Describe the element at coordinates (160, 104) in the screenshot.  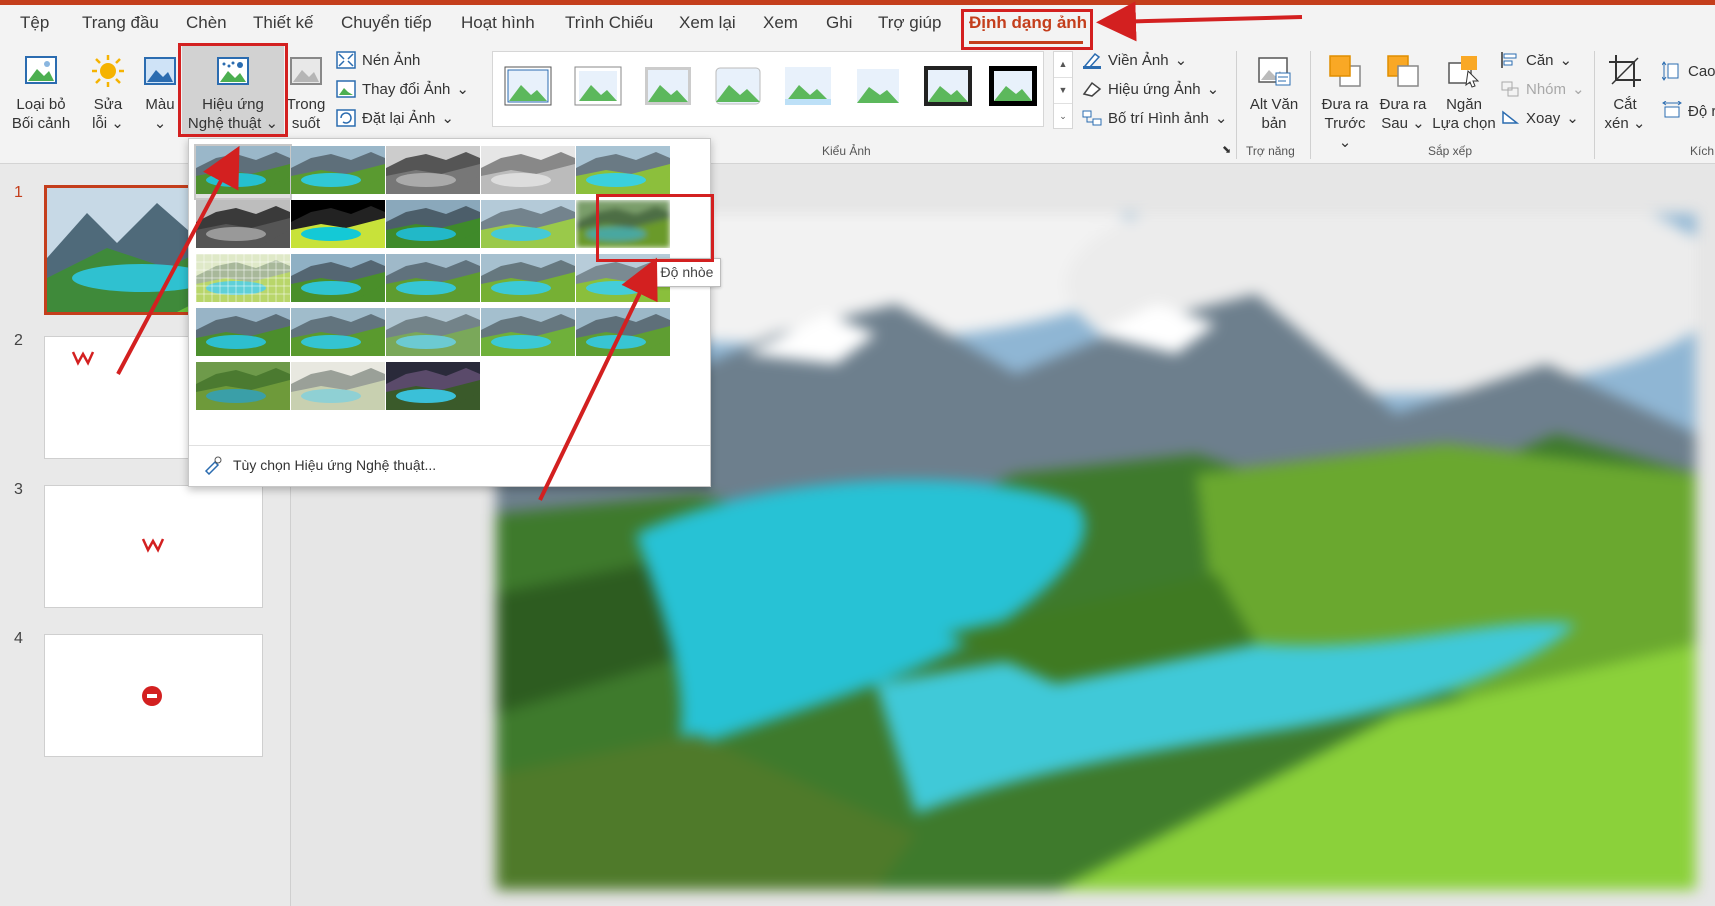
I see `color-label: Màu` at that location.